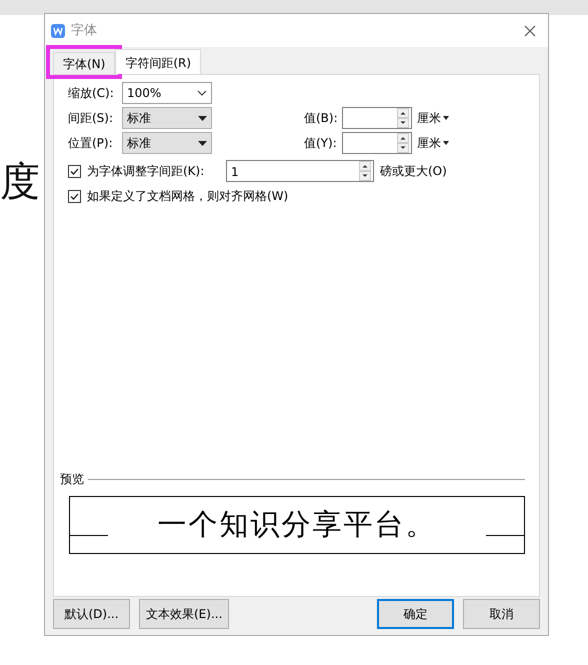  Describe the element at coordinates (72, 479) in the screenshot. I see `section-label: 预览` at that location.